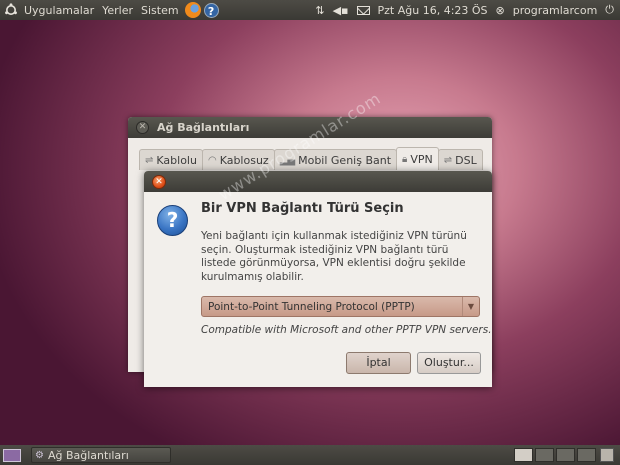 The height and width of the screenshot is (465, 620). Describe the element at coordinates (470, 306) in the screenshot. I see `chevron-down-icon: ▼` at that location.